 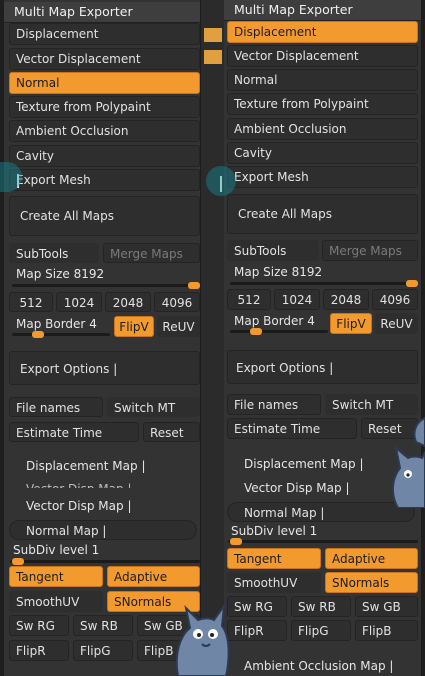 What do you see at coordinates (221, 181) in the screenshot?
I see `cursor-highlight` at bounding box center [221, 181].